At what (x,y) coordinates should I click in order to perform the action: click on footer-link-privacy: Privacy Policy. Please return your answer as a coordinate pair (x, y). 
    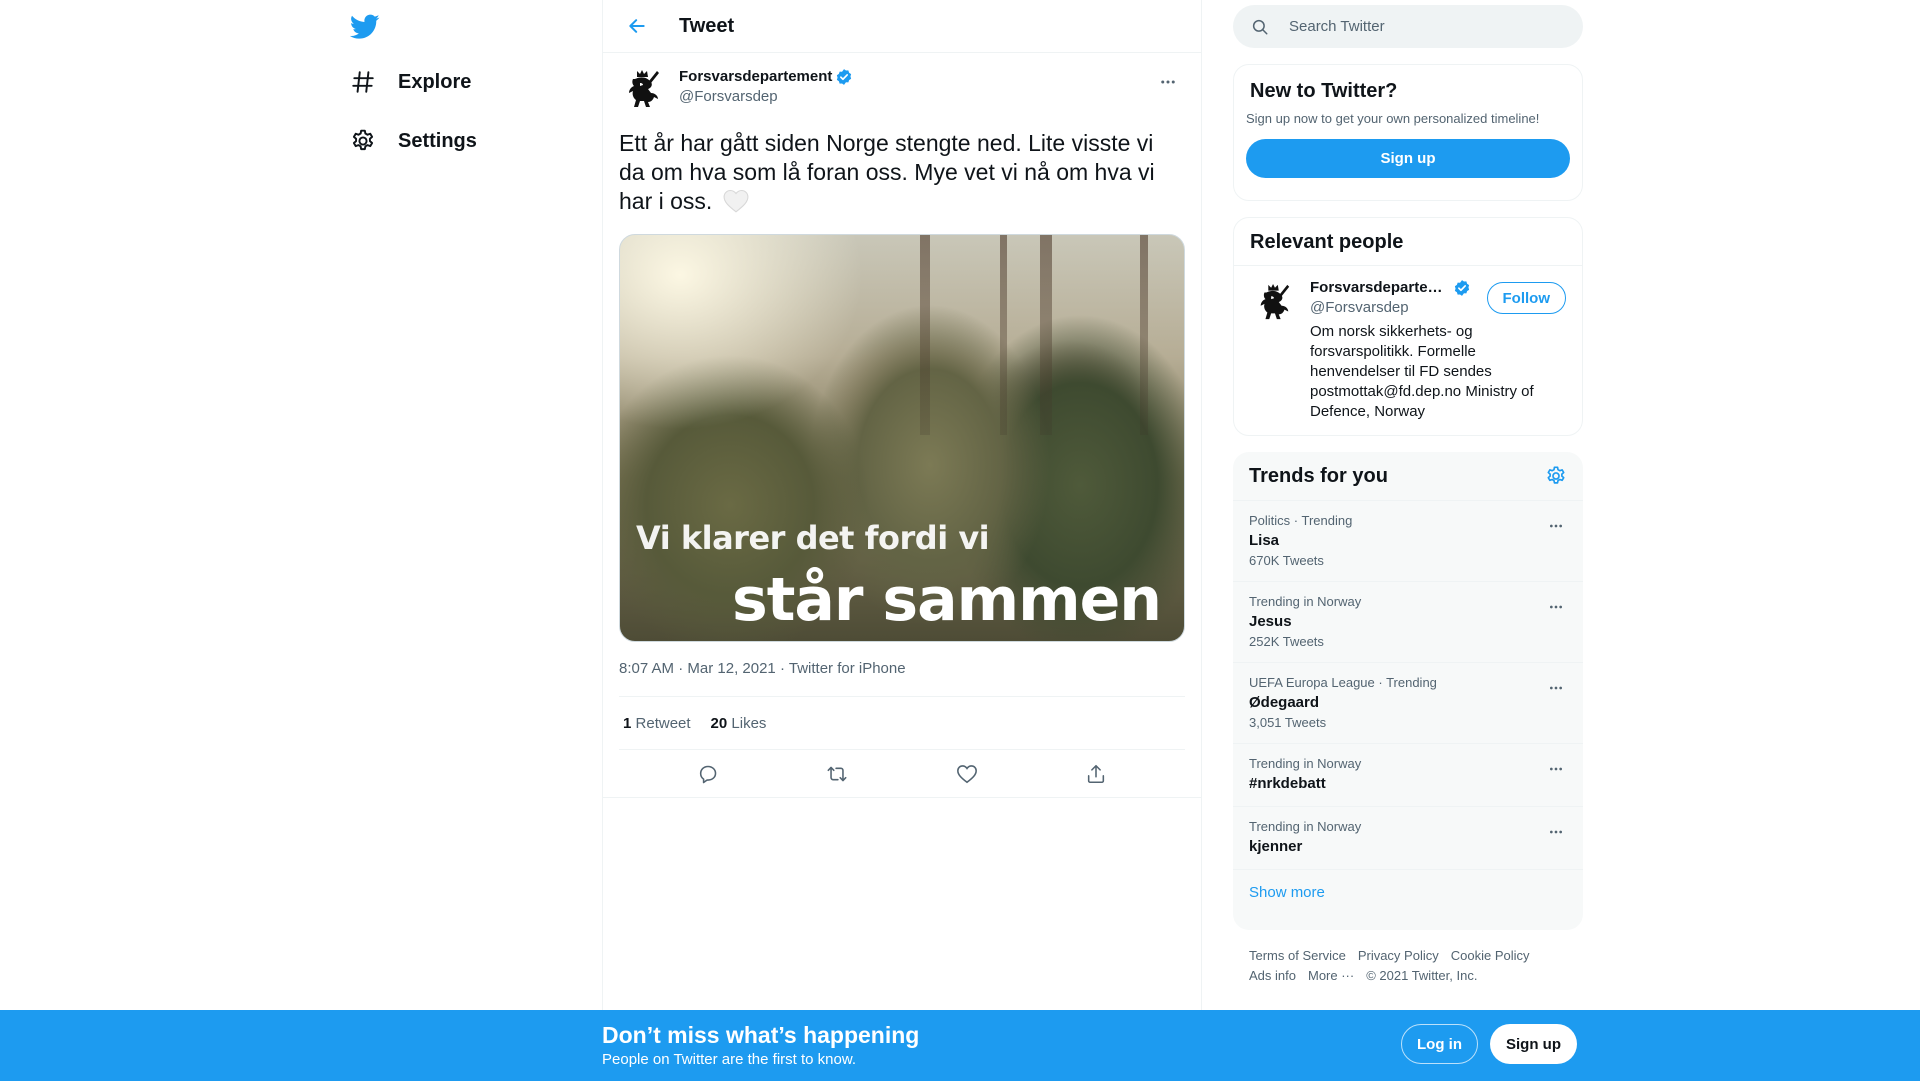
    Looking at the image, I should click on (1398, 956).